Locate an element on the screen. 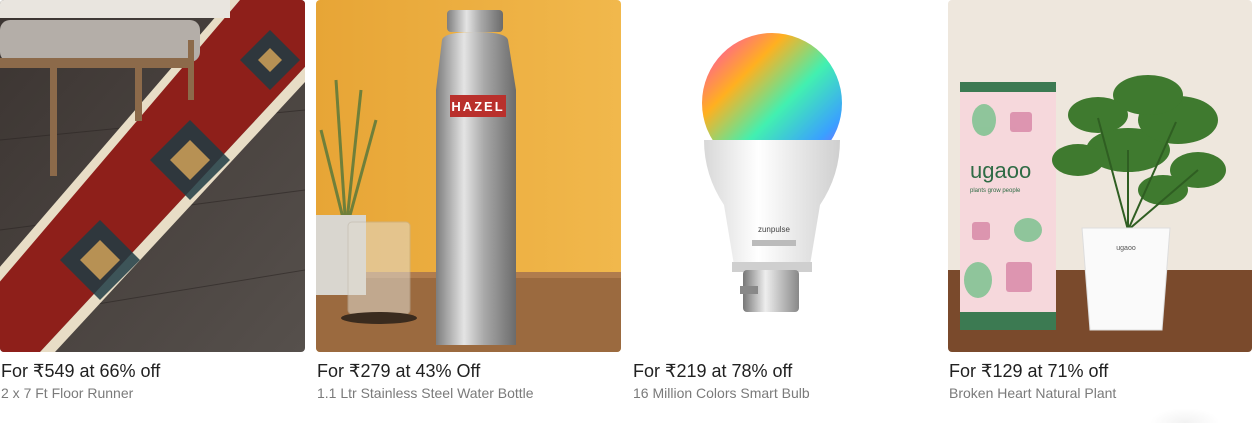 This screenshot has height=423, width=1252. plant-brand-logo: ugaoo is located at coordinates (1000, 170).